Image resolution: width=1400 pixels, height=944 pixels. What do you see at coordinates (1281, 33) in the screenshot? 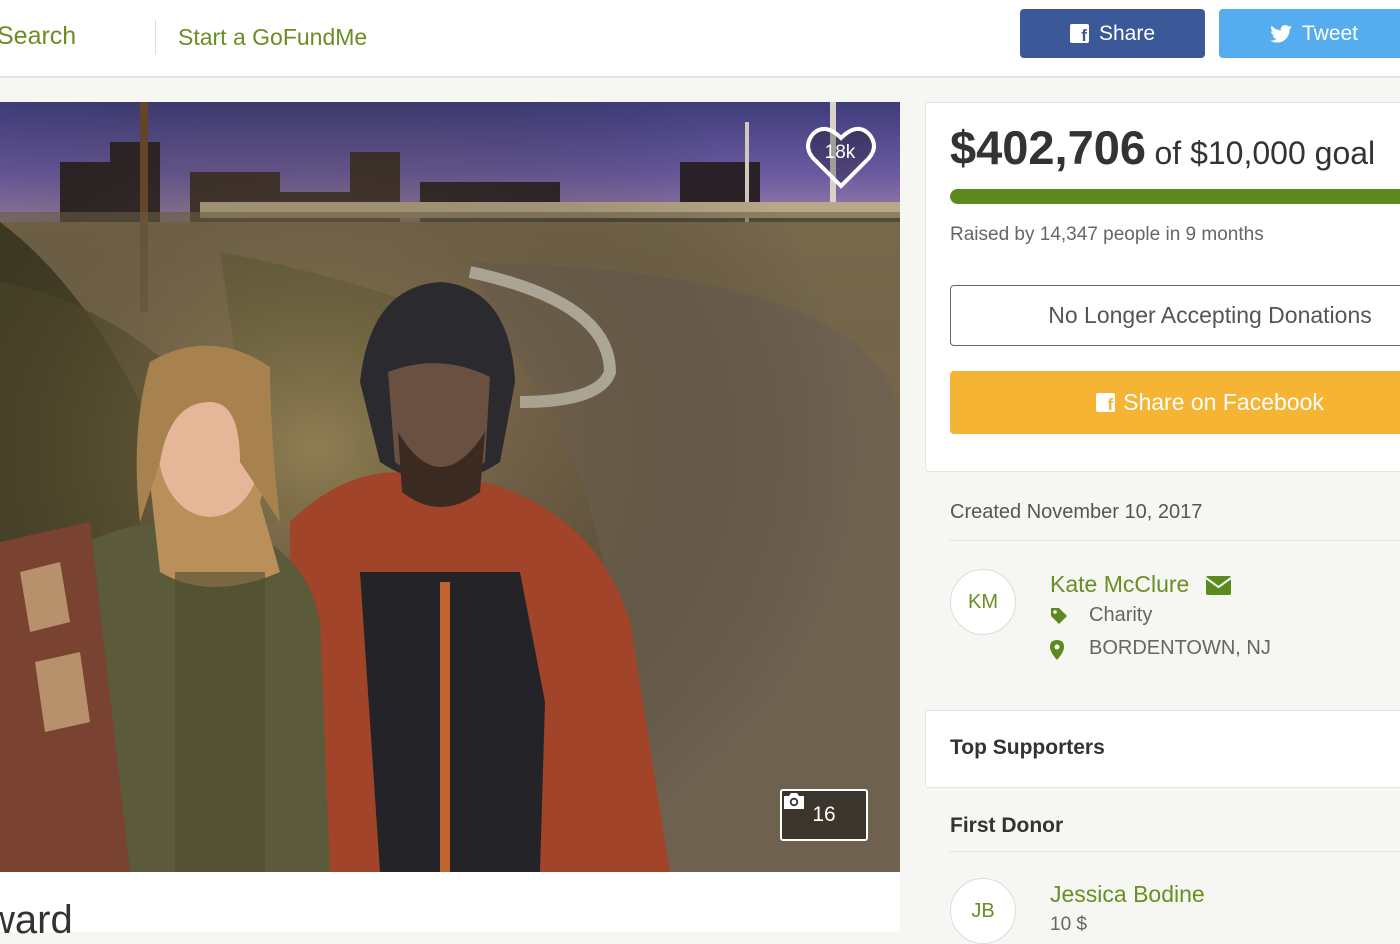
I see `twitter-icon` at bounding box center [1281, 33].